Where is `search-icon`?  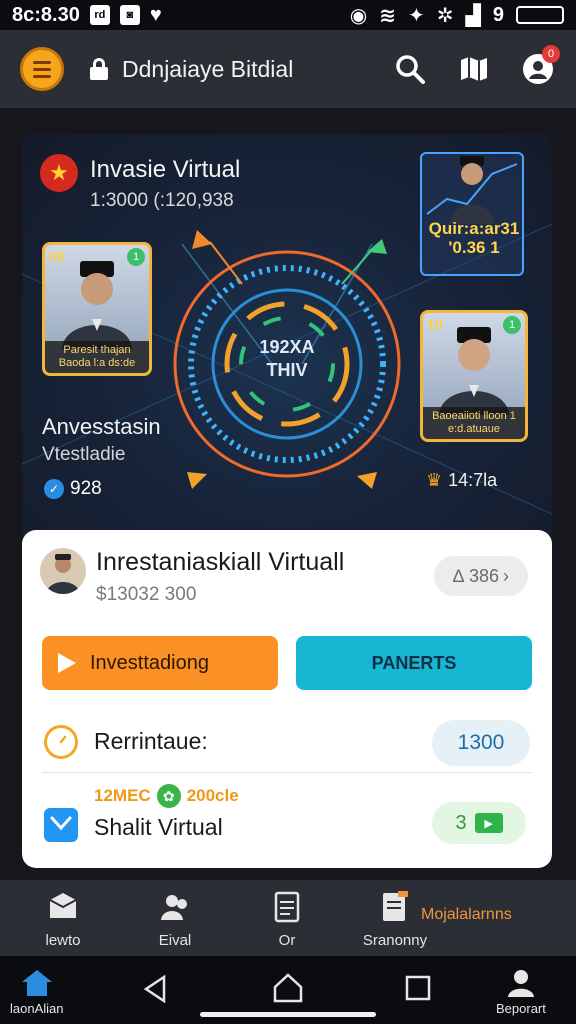
search-icon is located at coordinates (410, 69).